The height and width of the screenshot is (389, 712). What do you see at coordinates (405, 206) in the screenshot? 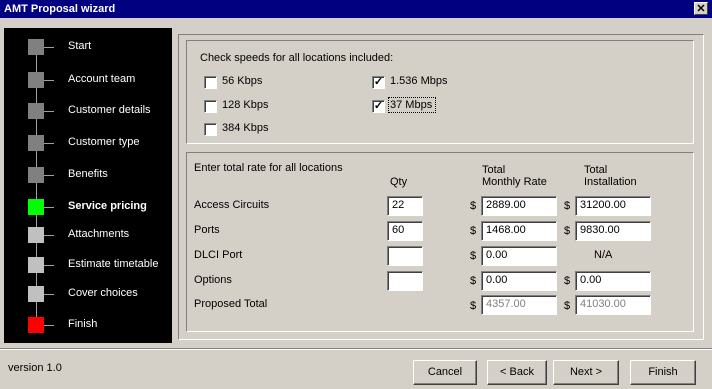
I see `qty-access-circuits: 22` at bounding box center [405, 206].